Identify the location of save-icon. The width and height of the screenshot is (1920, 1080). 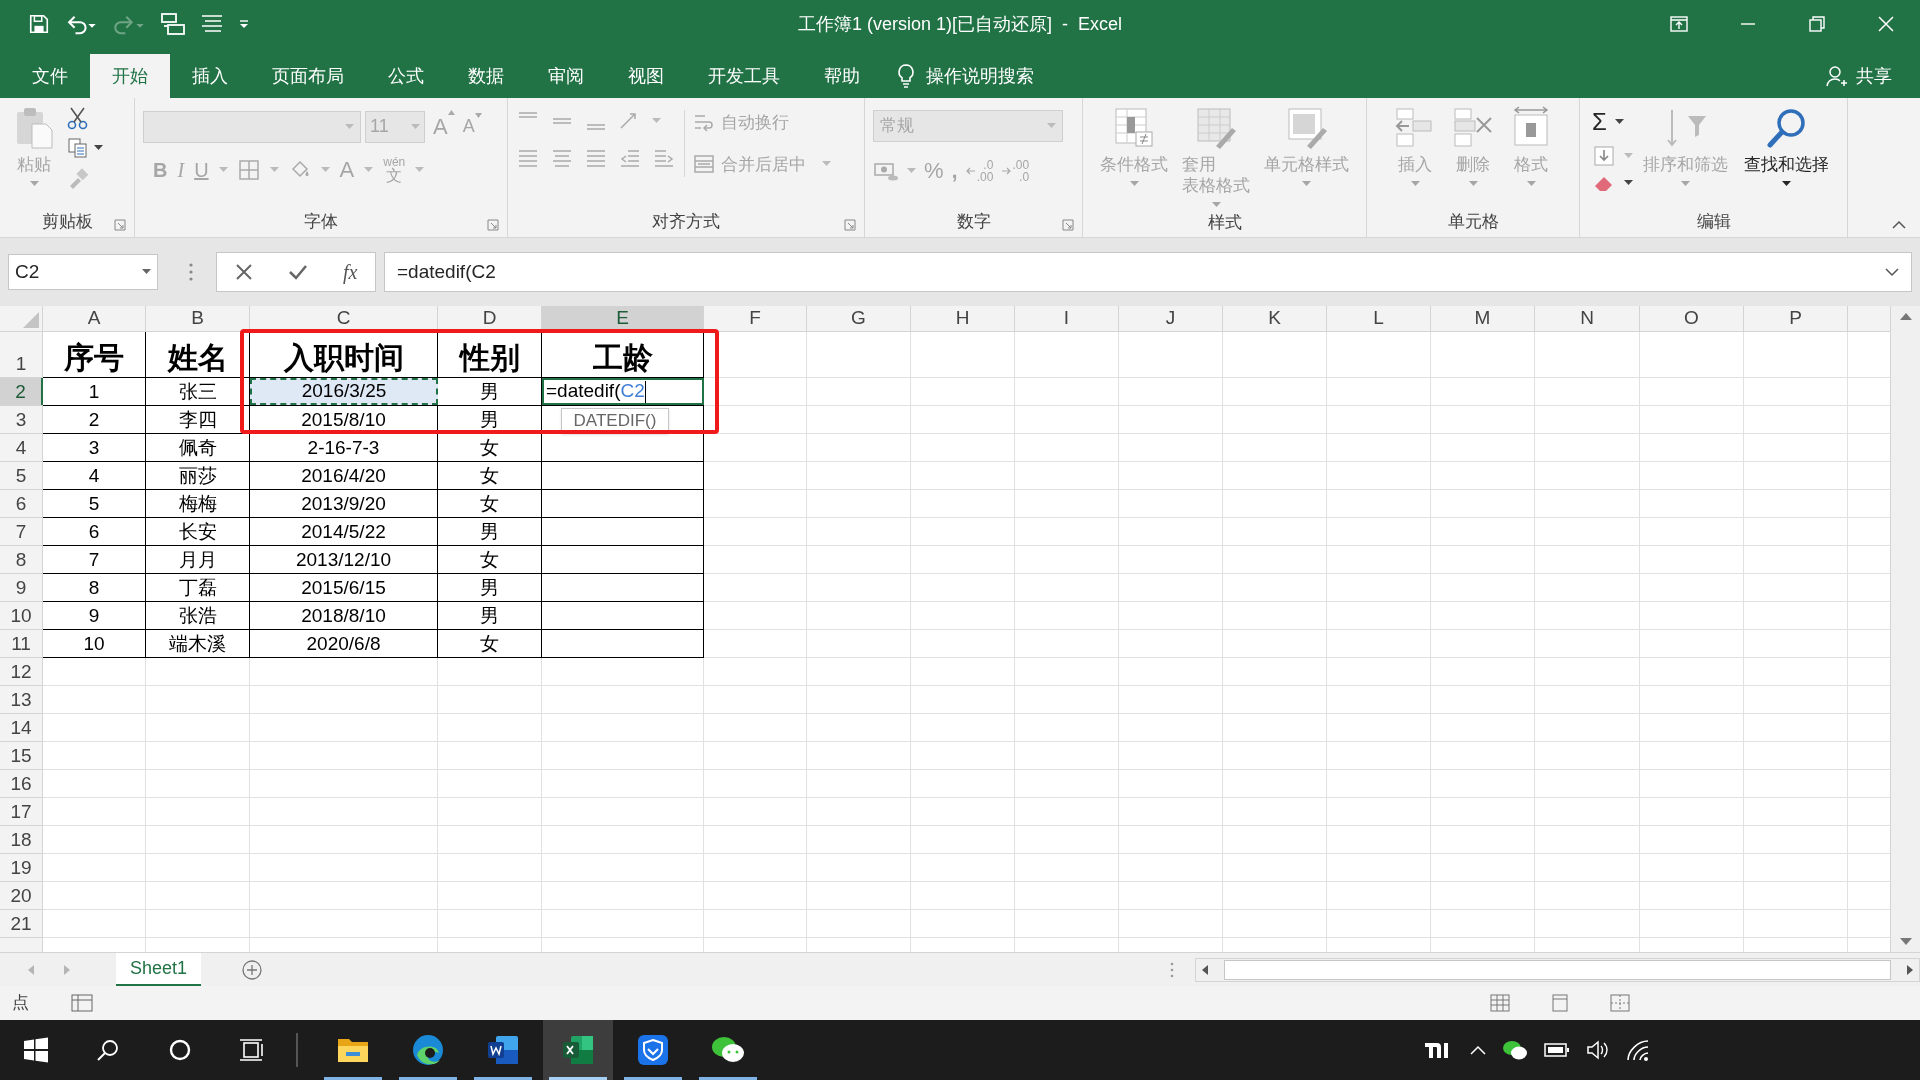
(39, 24).